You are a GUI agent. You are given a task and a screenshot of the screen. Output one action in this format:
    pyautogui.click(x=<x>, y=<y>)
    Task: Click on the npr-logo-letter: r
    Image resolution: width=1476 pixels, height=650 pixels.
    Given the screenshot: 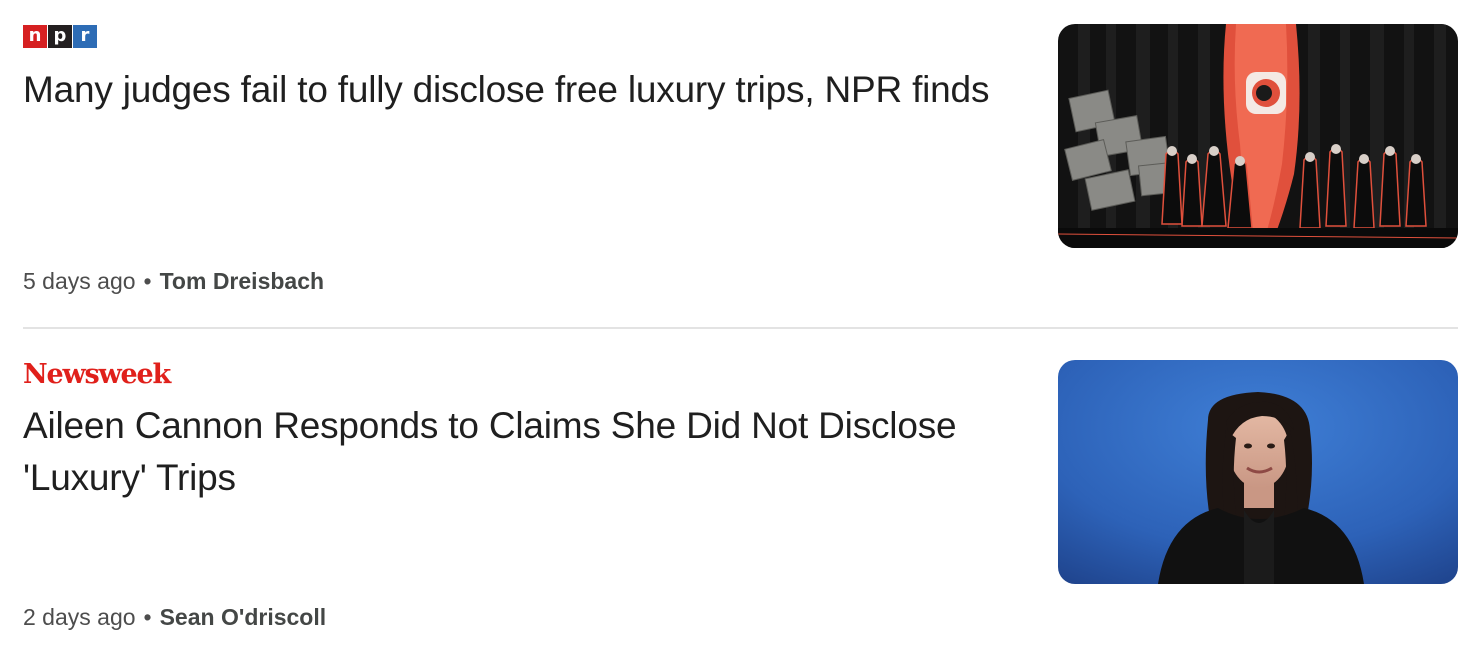 What is the action you would take?
    pyautogui.click(x=85, y=36)
    